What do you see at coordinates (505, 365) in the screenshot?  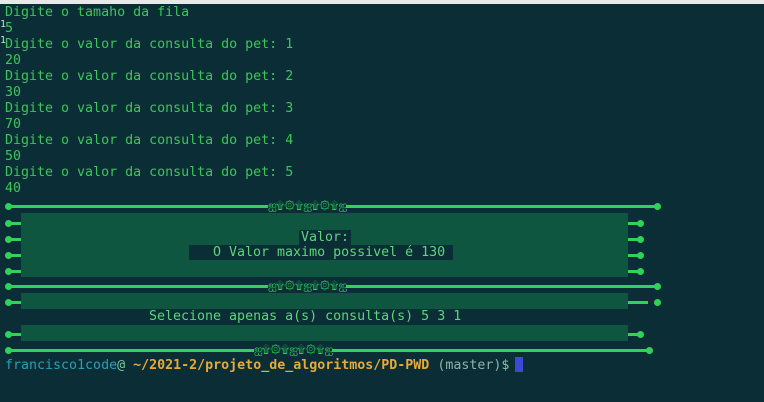 I see `prompt-symbol: $` at bounding box center [505, 365].